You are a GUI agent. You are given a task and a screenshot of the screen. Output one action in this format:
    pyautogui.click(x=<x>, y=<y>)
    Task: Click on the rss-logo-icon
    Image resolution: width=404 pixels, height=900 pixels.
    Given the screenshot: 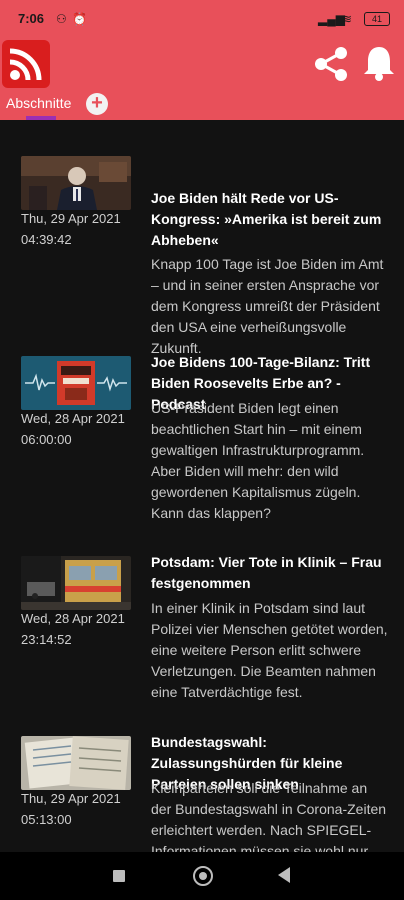 What is the action you would take?
    pyautogui.click(x=26, y=64)
    